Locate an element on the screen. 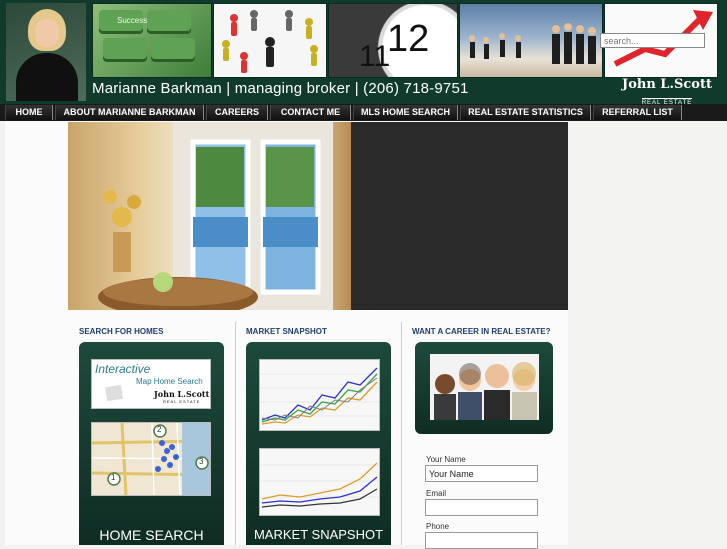  patio-scene-illustration is located at coordinates (215, 216).